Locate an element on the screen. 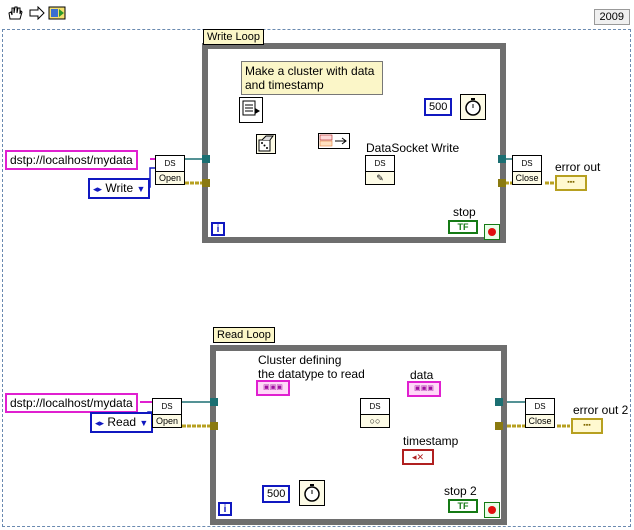  write-wait-ms-constant: 500 is located at coordinates (438, 107).